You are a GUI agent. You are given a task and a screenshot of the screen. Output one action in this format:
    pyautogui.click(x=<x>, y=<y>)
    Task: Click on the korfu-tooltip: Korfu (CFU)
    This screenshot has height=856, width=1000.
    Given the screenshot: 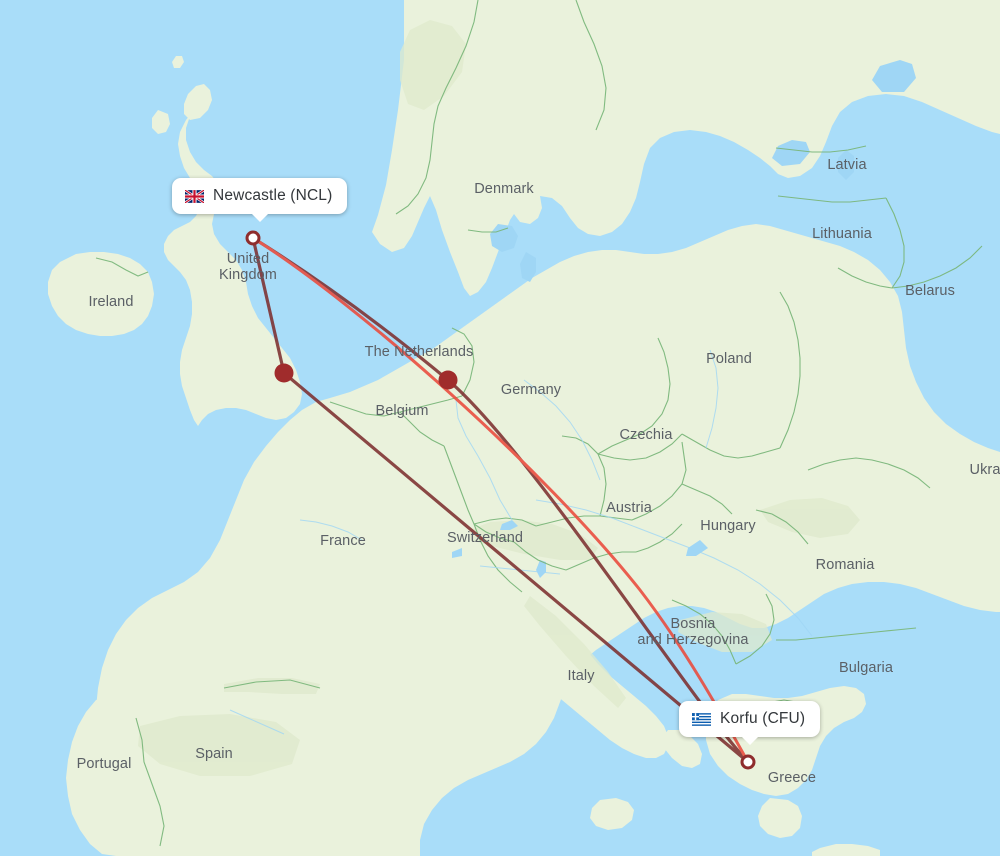 What is the action you would take?
    pyautogui.click(x=750, y=723)
    